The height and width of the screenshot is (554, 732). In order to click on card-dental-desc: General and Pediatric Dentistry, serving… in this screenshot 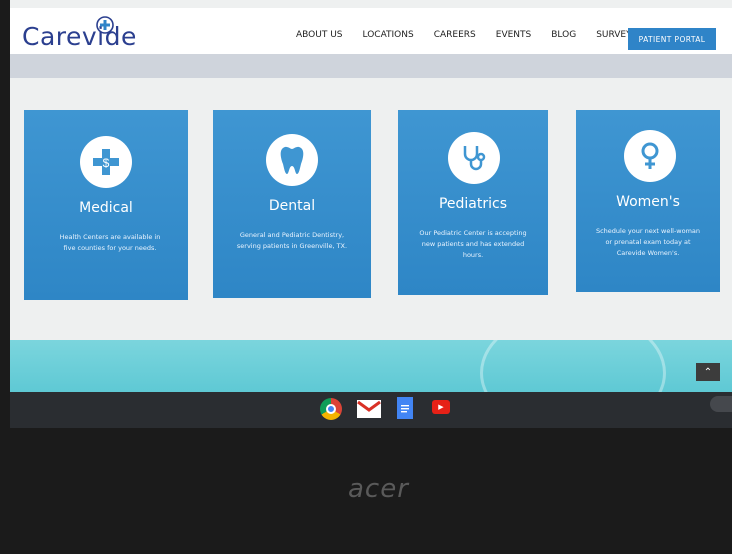, I will do `click(292, 240)`.